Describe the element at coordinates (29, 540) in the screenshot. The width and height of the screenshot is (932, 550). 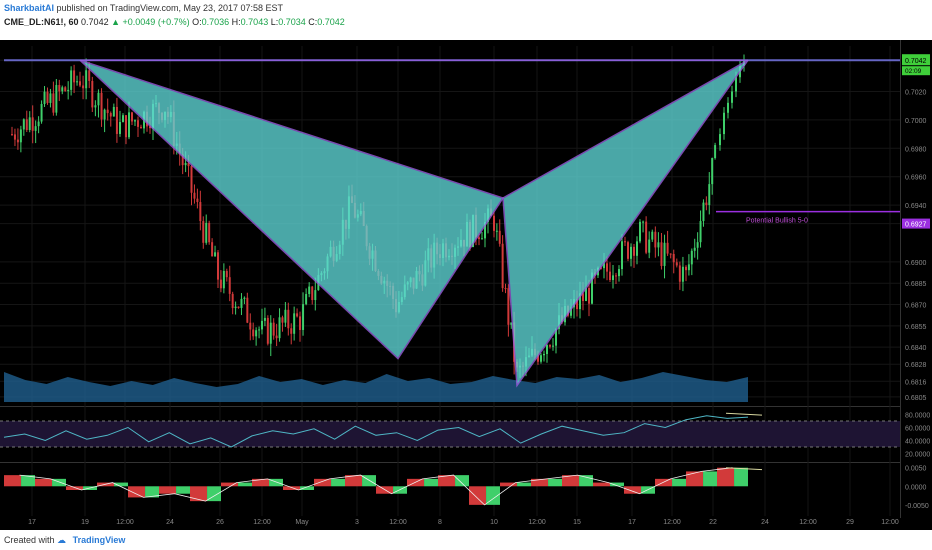
I see `created-with-text: Created with` at that location.